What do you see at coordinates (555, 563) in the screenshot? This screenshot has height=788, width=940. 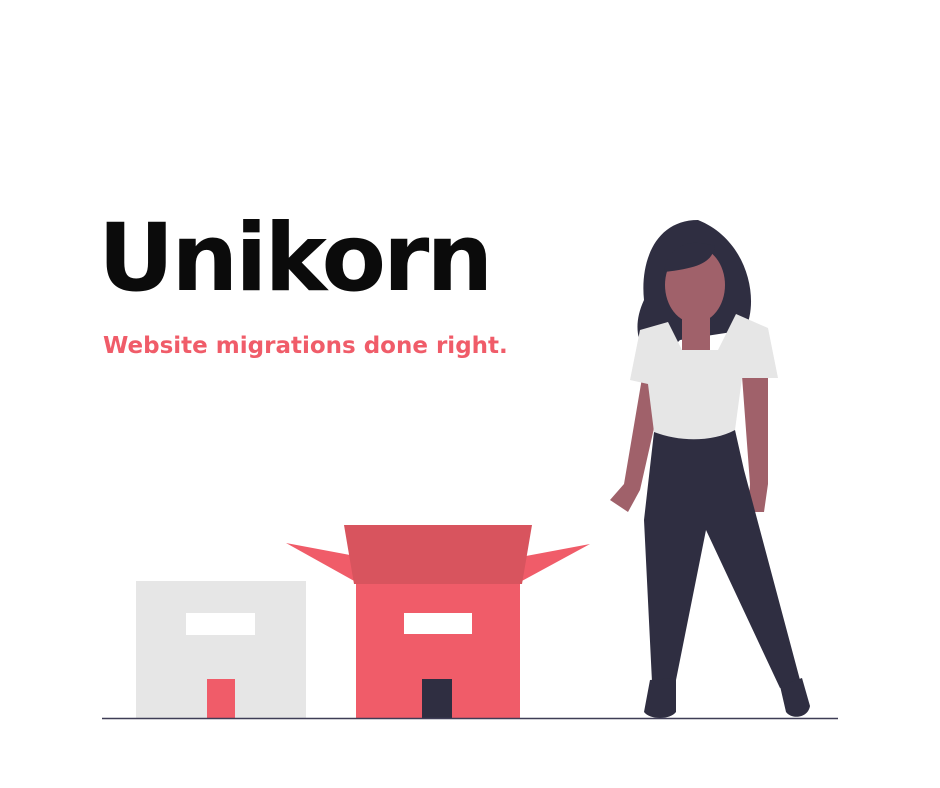 I see `red-box-right-flap` at bounding box center [555, 563].